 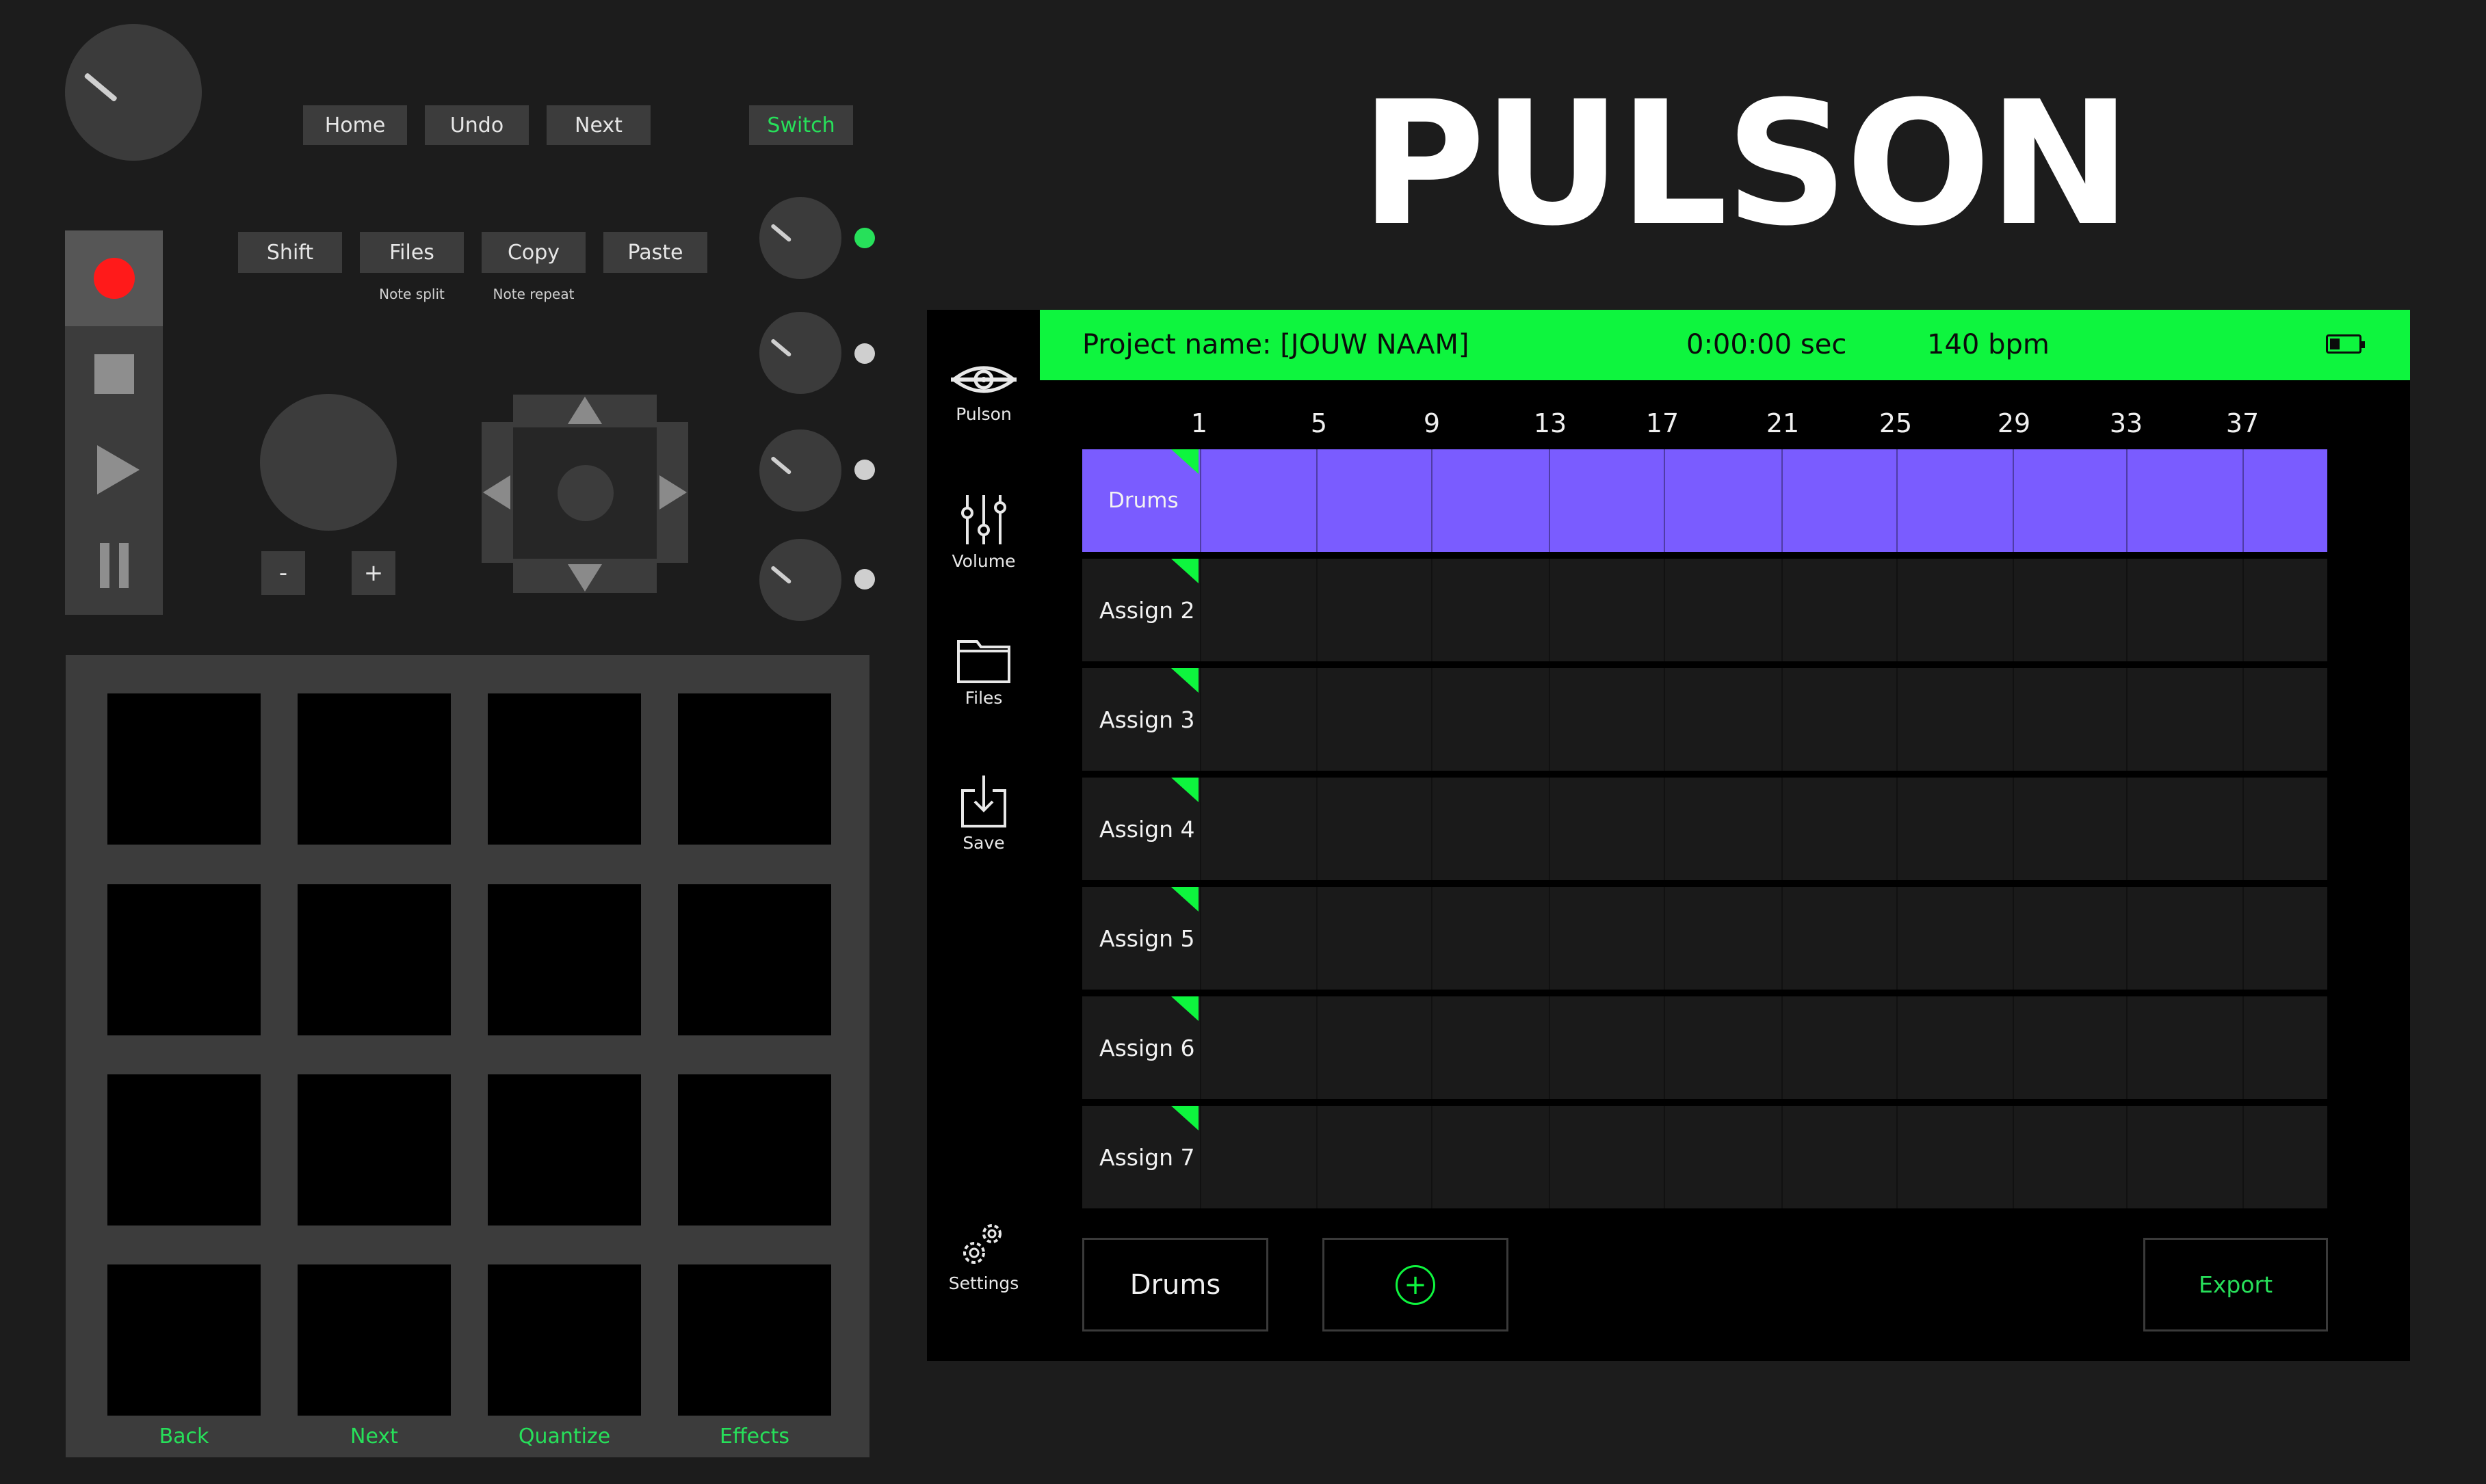 I want to click on bar-number: 37, so click(x=2242, y=423).